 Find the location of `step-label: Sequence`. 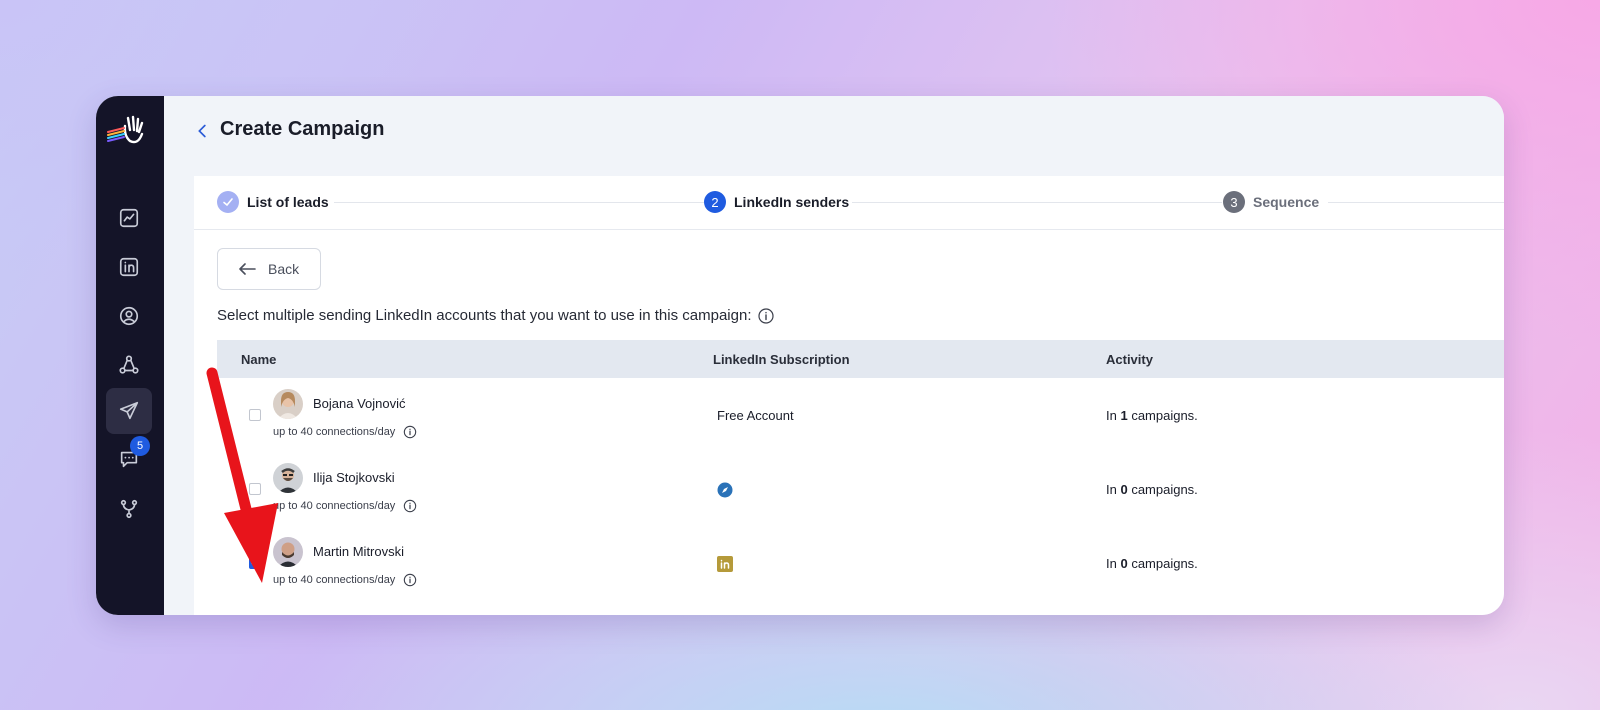

step-label: Sequence is located at coordinates (1286, 202).